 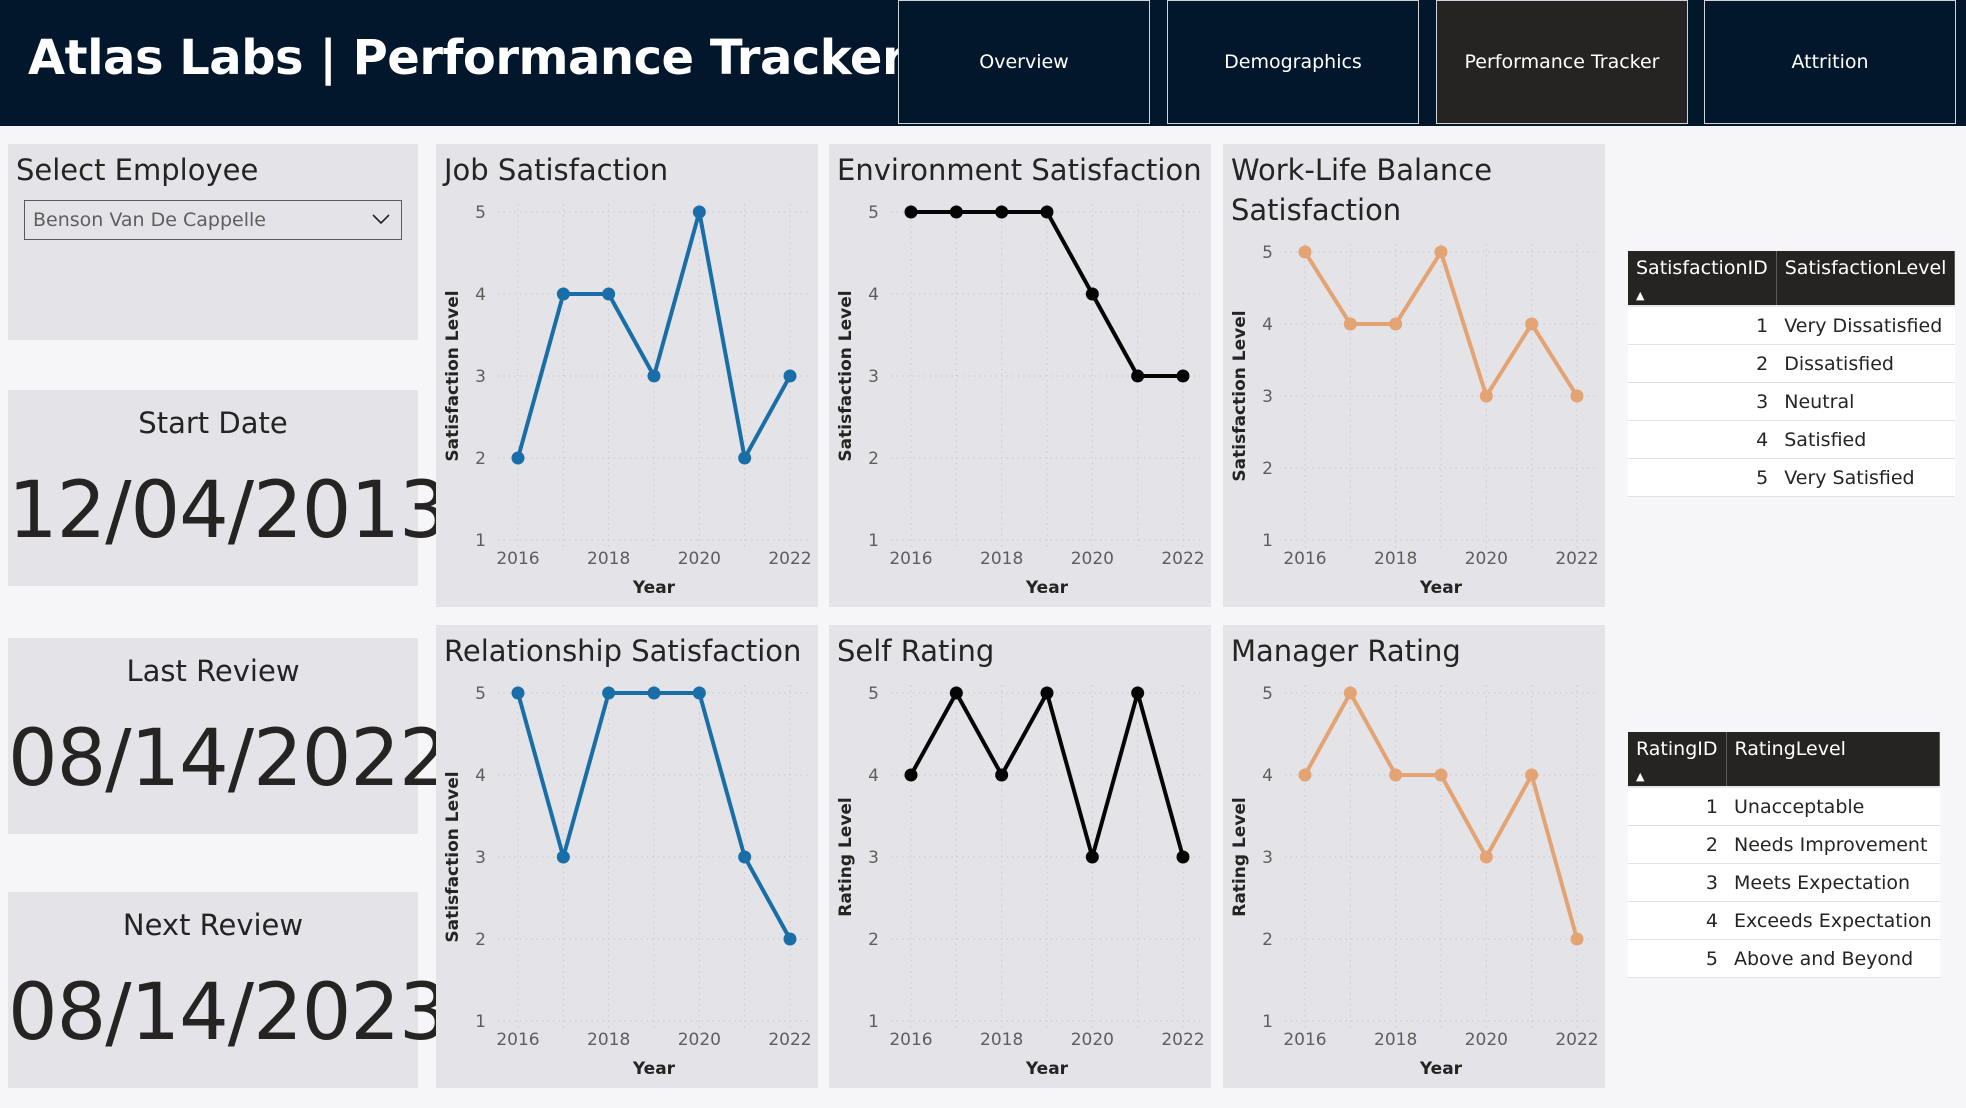 I want to click on table-row: 5 Above and Beyond, so click(x=1784, y=958).